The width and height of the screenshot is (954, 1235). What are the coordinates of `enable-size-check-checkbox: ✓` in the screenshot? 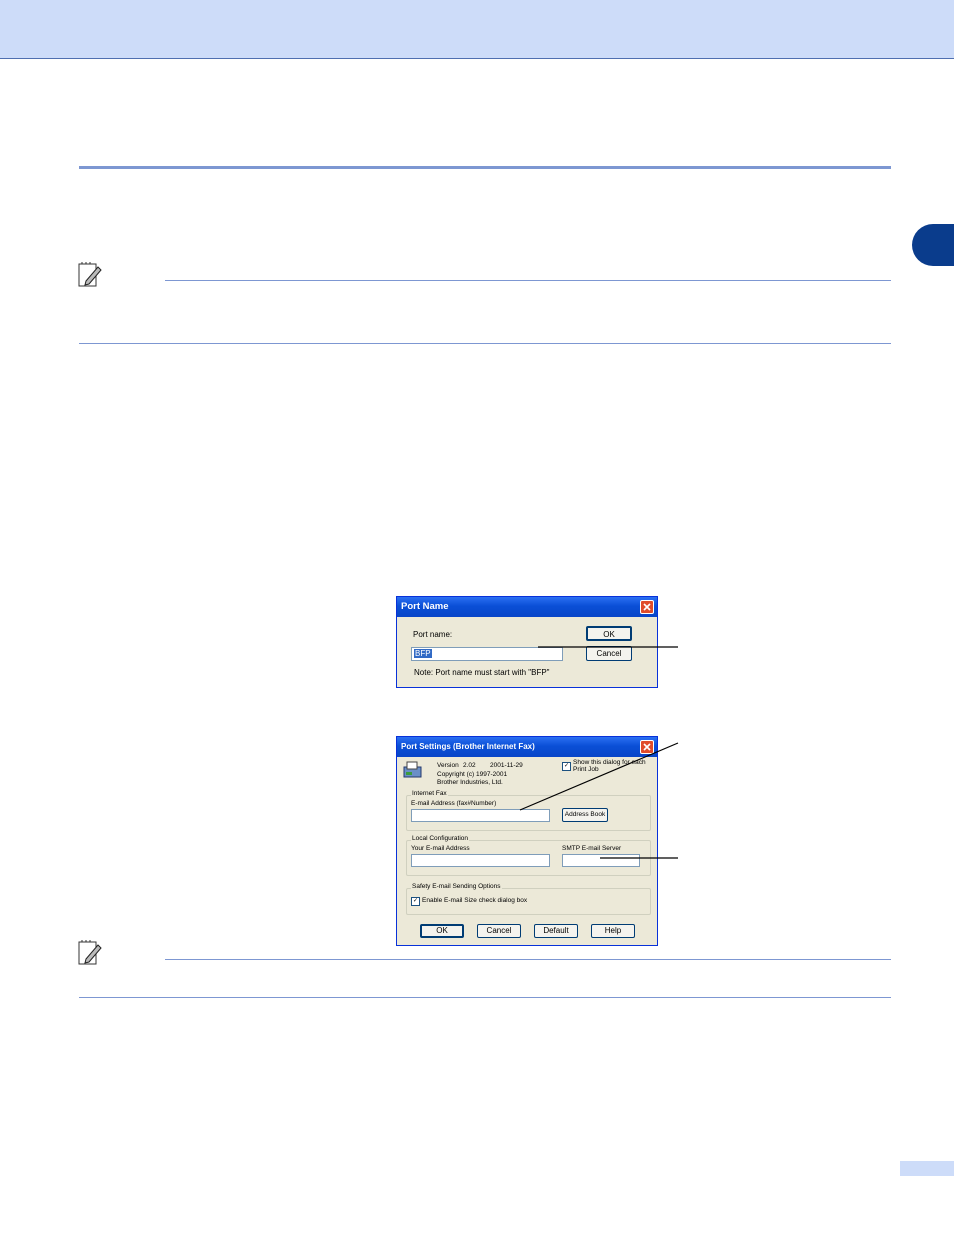 It's located at (415, 901).